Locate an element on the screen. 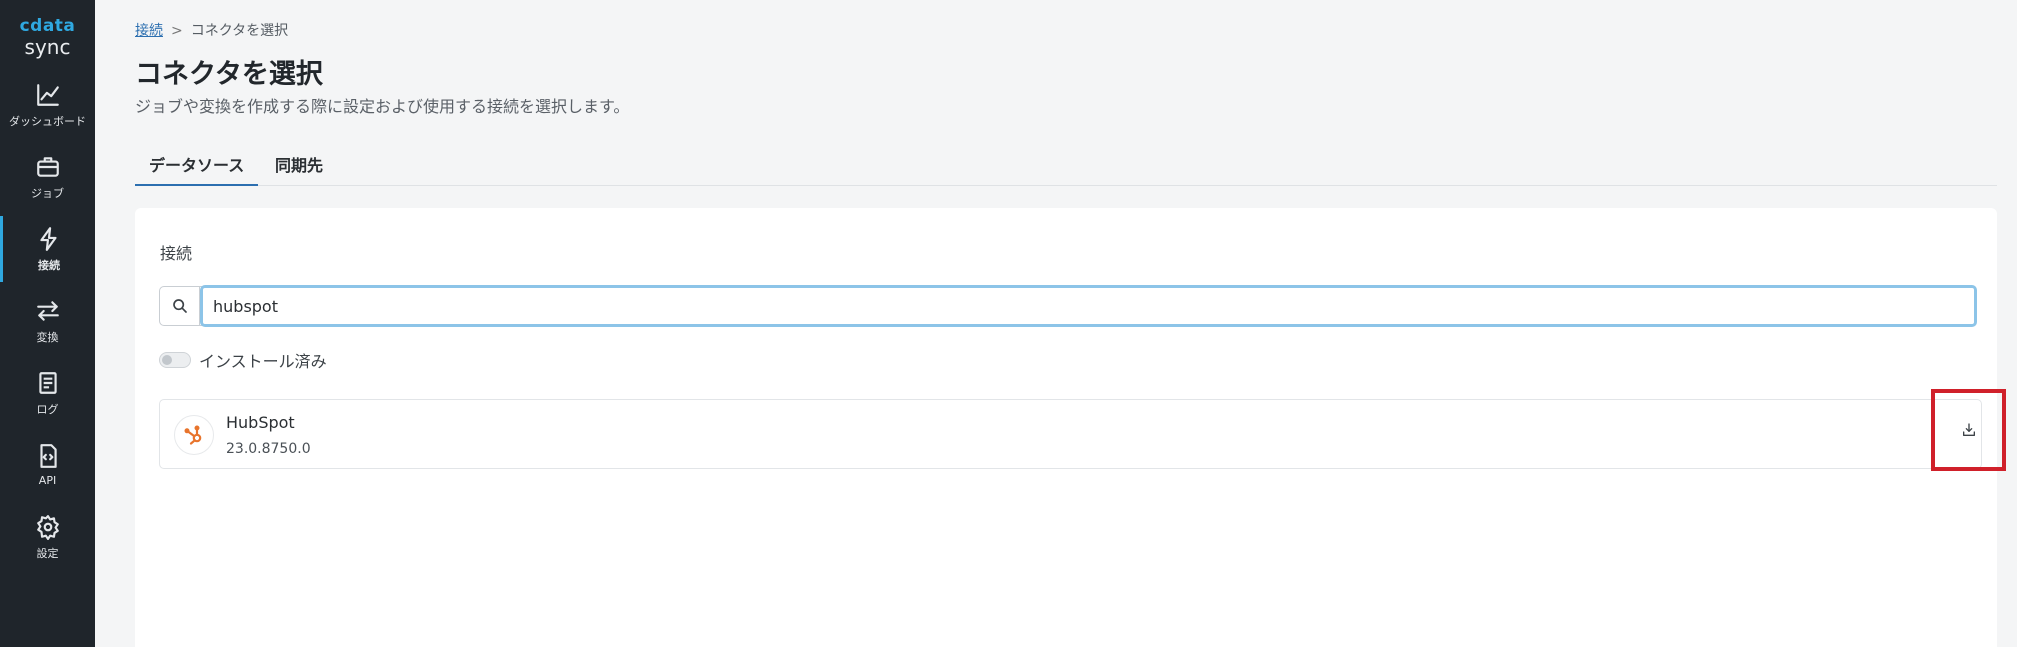 This screenshot has height=647, width=2017. connector-version: 23.0.8750.0 is located at coordinates (268, 449).